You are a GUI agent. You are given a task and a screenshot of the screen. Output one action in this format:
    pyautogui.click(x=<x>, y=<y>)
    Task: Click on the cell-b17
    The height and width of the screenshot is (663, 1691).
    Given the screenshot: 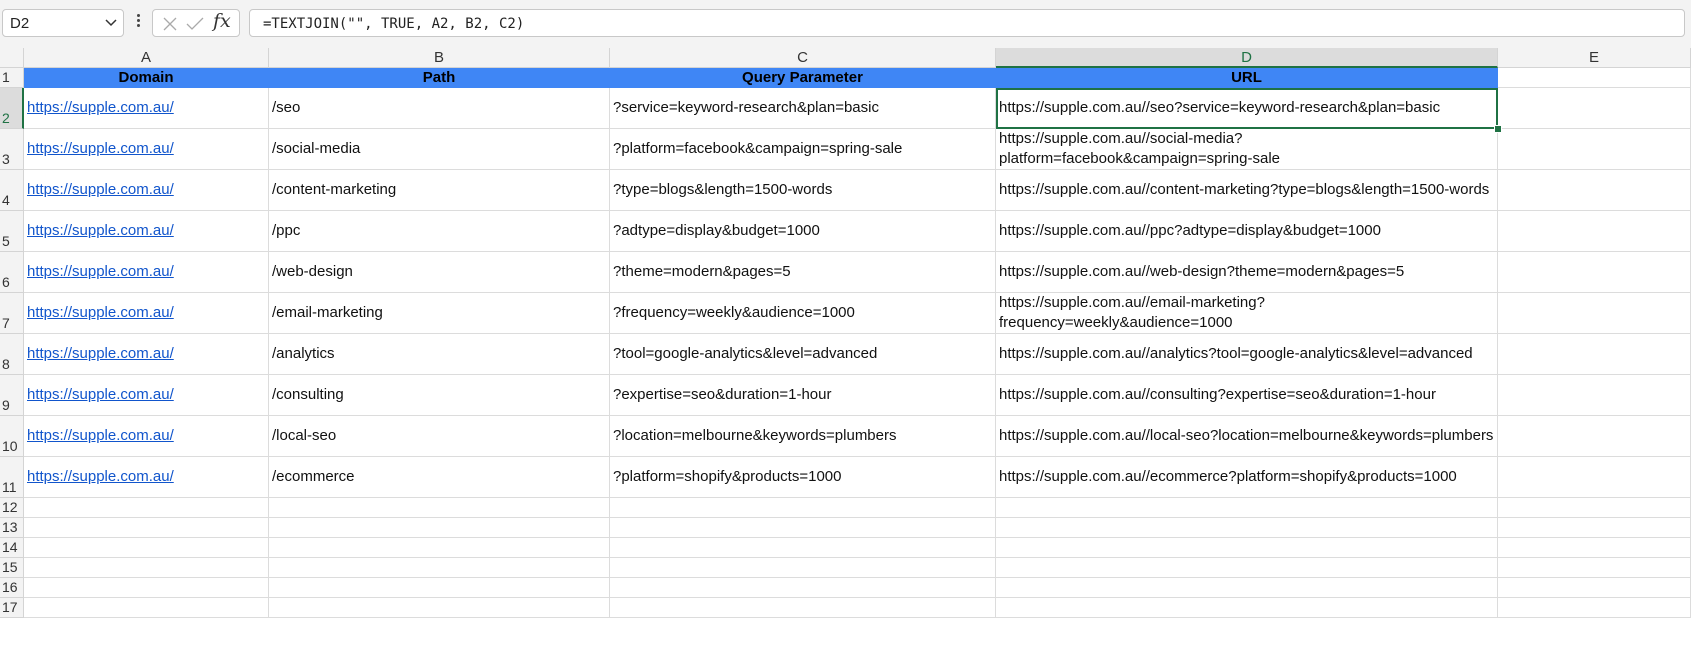 What is the action you would take?
    pyautogui.click(x=439, y=608)
    